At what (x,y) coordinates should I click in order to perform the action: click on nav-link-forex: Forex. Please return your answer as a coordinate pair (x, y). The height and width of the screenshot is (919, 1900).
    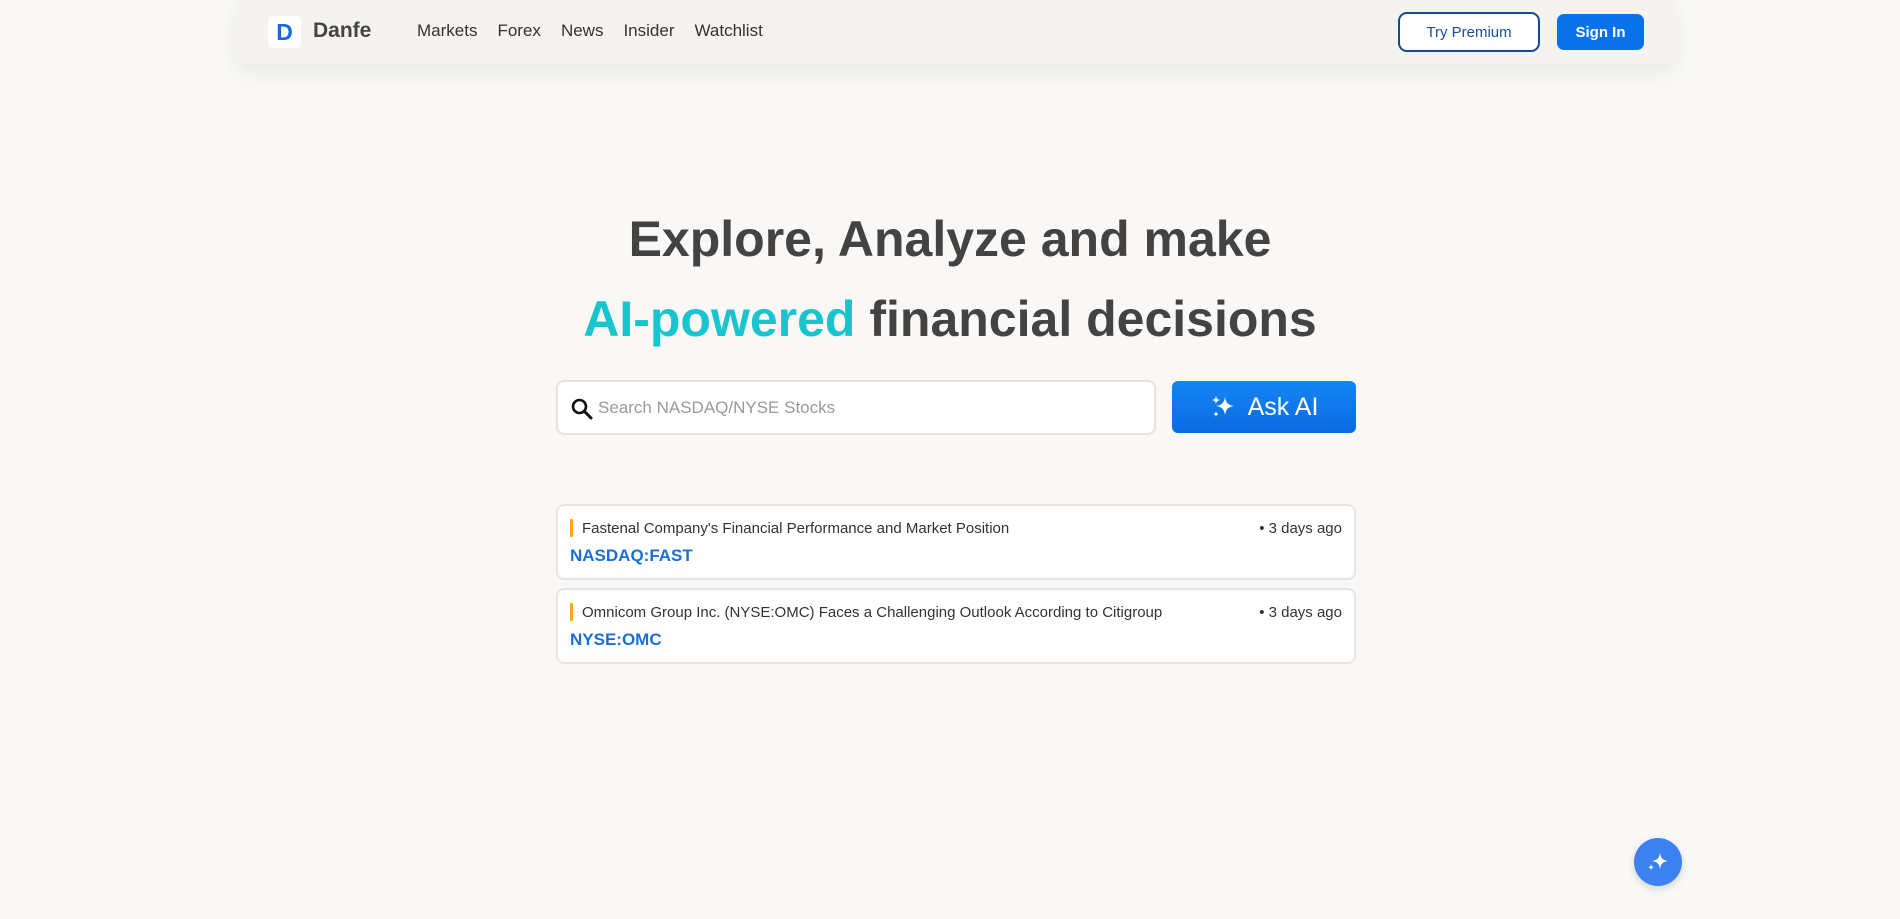
    Looking at the image, I should click on (518, 31).